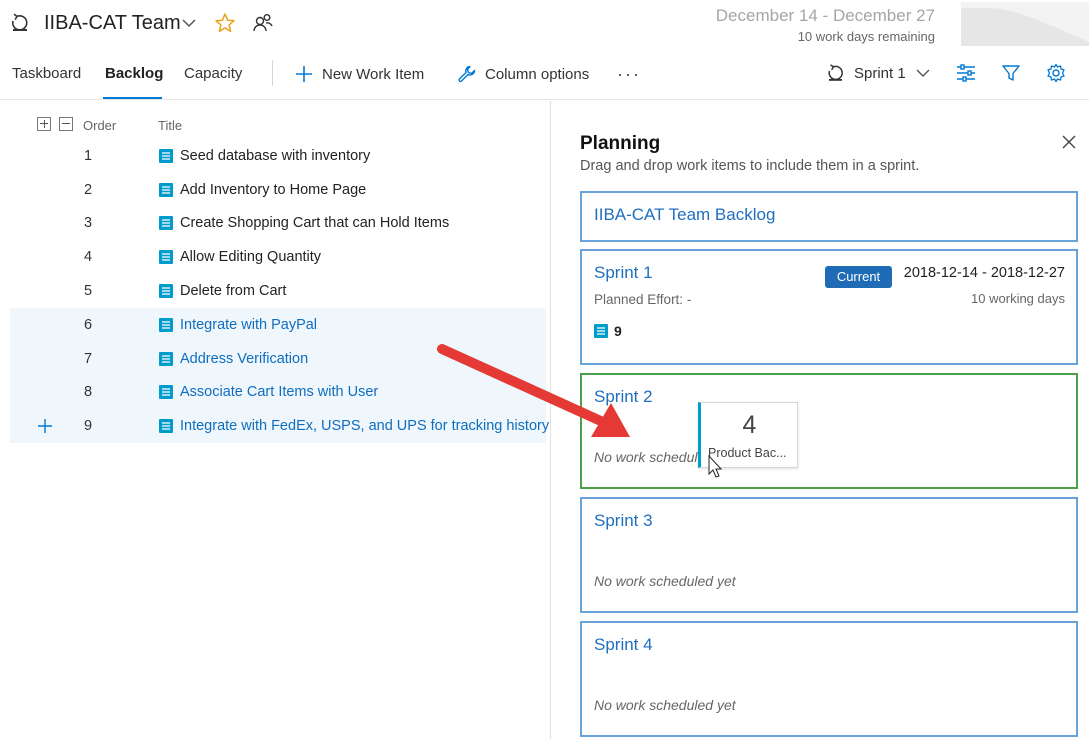 Image resolution: width=1089 pixels, height=739 pixels. Describe the element at coordinates (272, 73) in the screenshot. I see `toolbar-divider` at that location.